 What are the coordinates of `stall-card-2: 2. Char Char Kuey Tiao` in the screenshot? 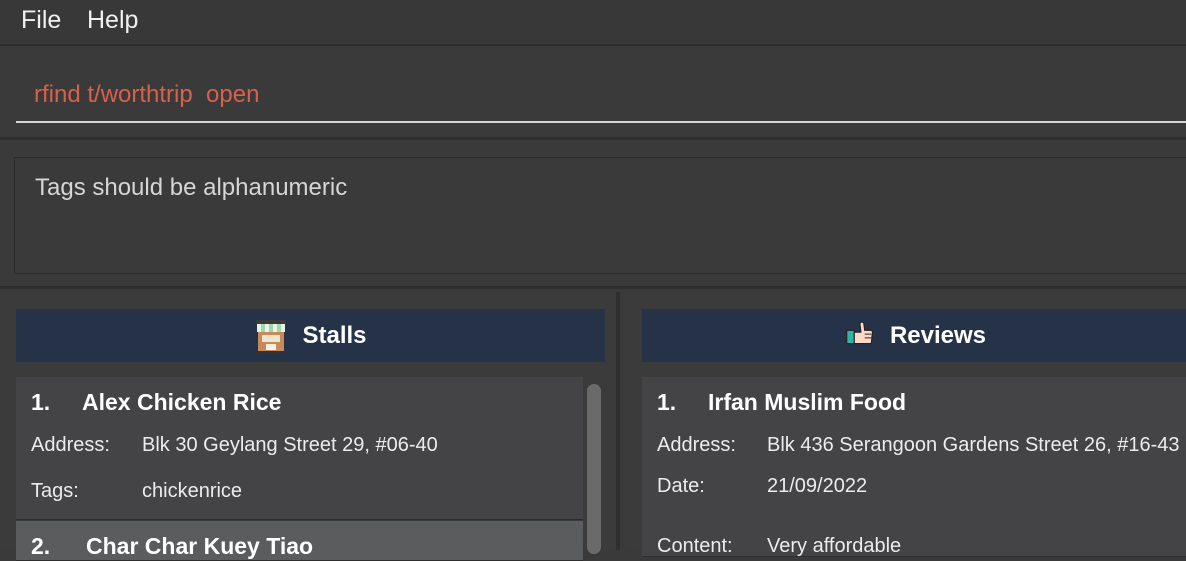 It's located at (299, 541).